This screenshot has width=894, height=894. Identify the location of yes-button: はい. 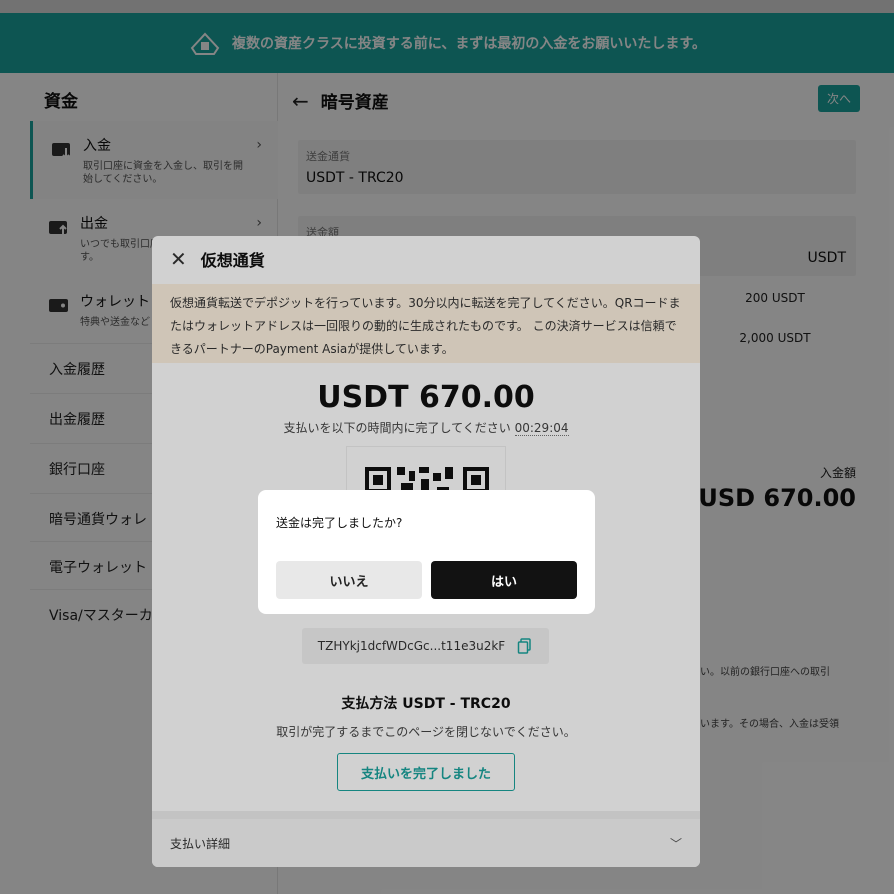
(504, 580).